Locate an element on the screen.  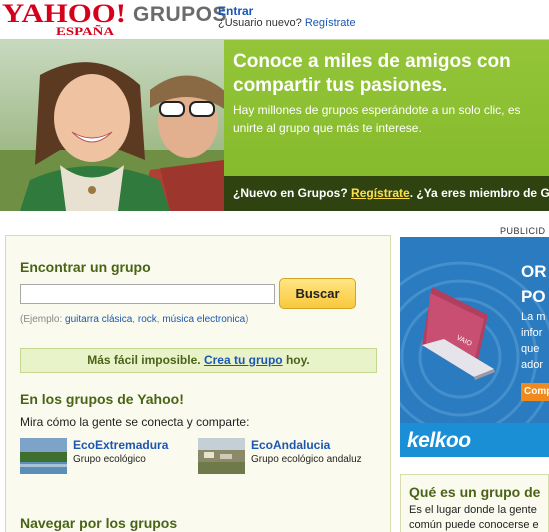
group-description: Grupo ecológico is located at coordinates (109, 459).